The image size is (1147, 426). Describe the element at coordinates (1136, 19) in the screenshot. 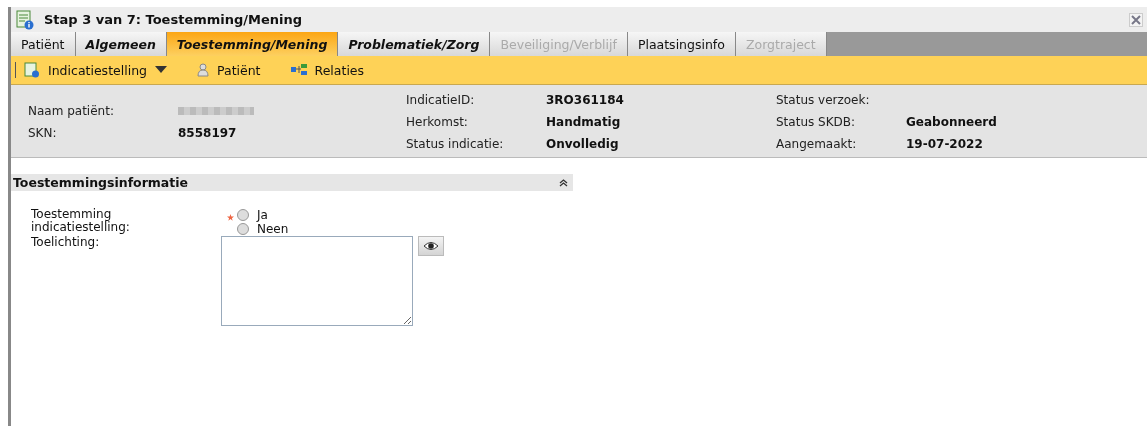

I see `close-button` at that location.